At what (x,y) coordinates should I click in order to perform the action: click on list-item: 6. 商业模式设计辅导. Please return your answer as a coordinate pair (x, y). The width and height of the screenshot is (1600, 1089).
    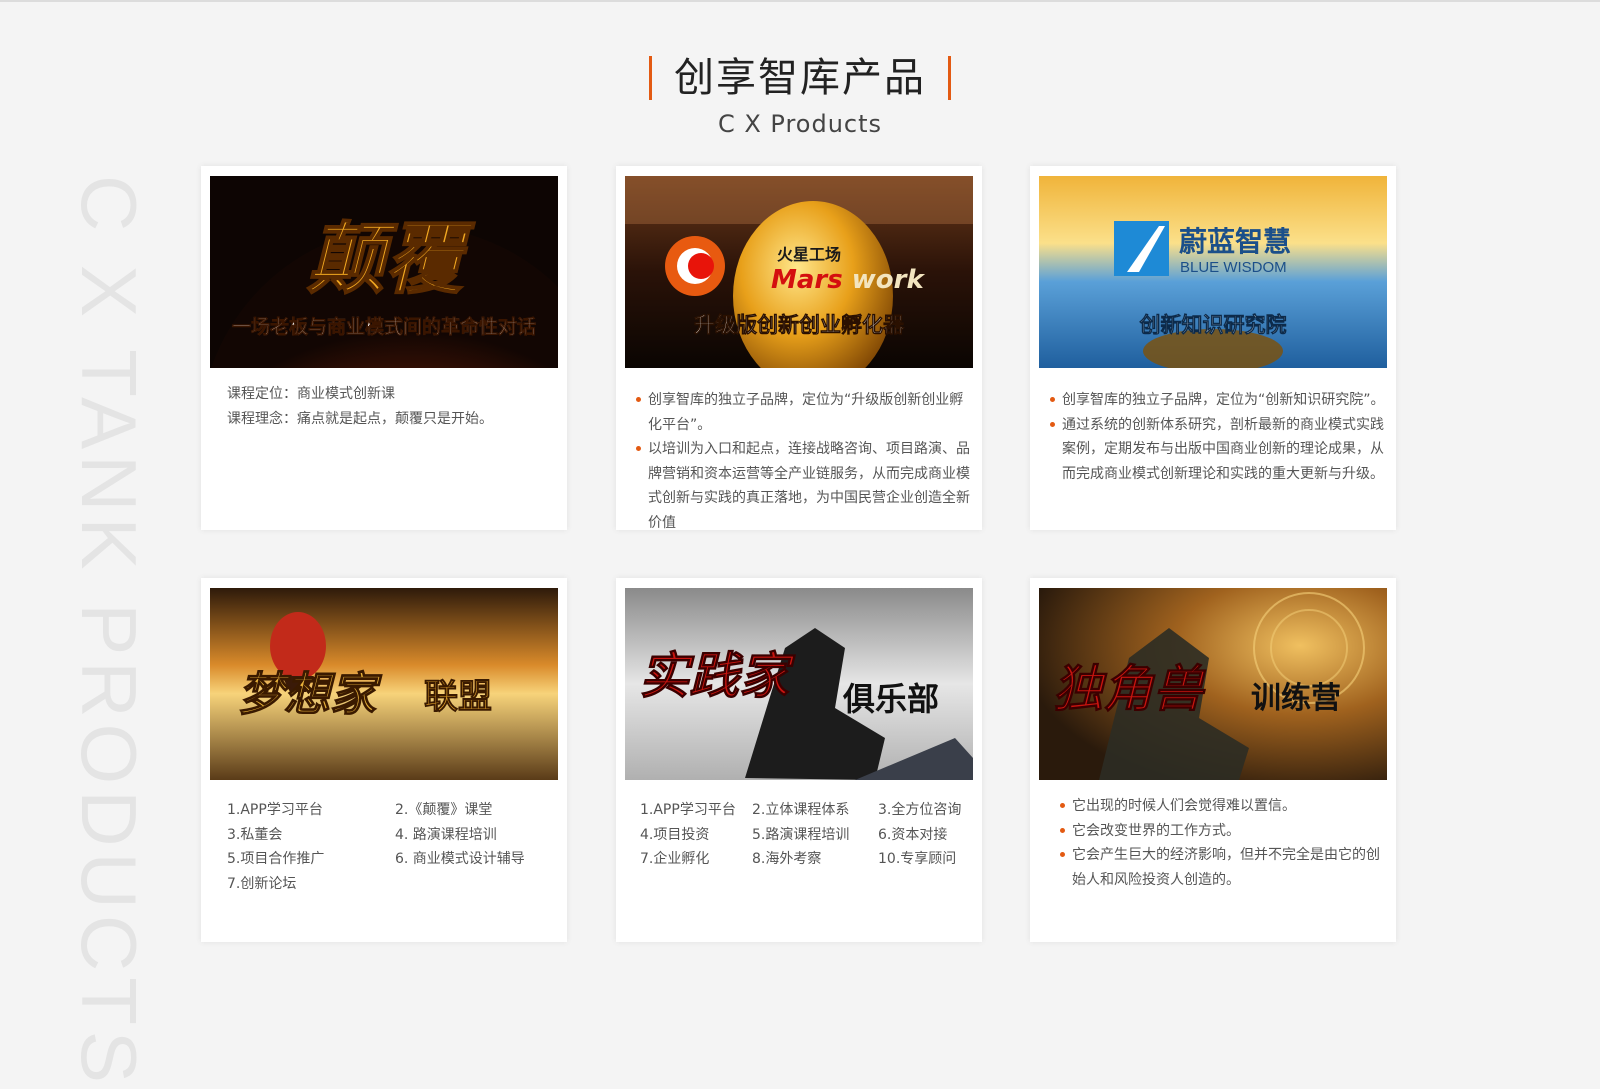
    Looking at the image, I should click on (460, 859).